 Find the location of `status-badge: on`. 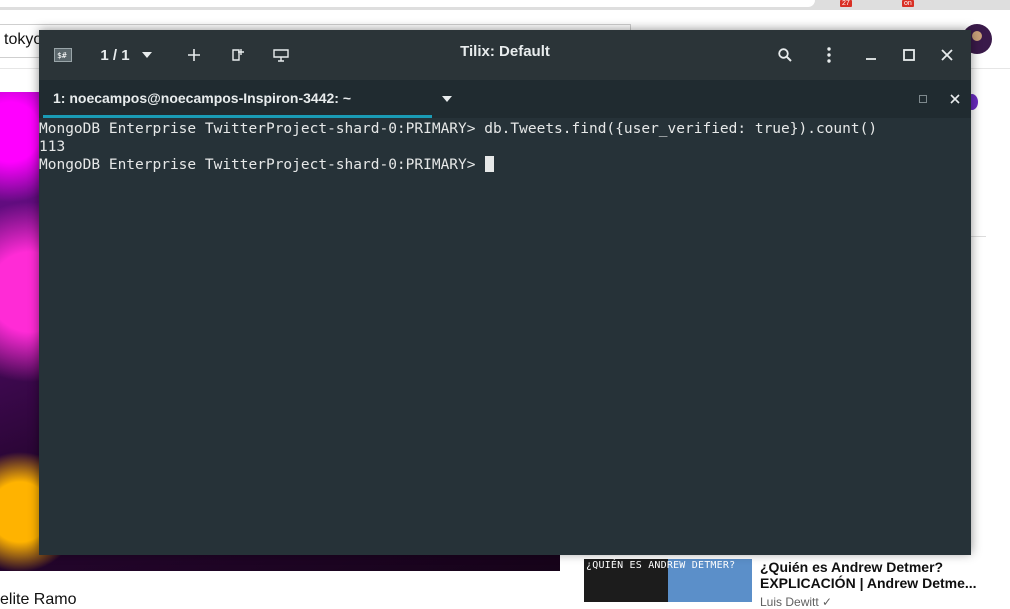

status-badge: on is located at coordinates (908, 3).